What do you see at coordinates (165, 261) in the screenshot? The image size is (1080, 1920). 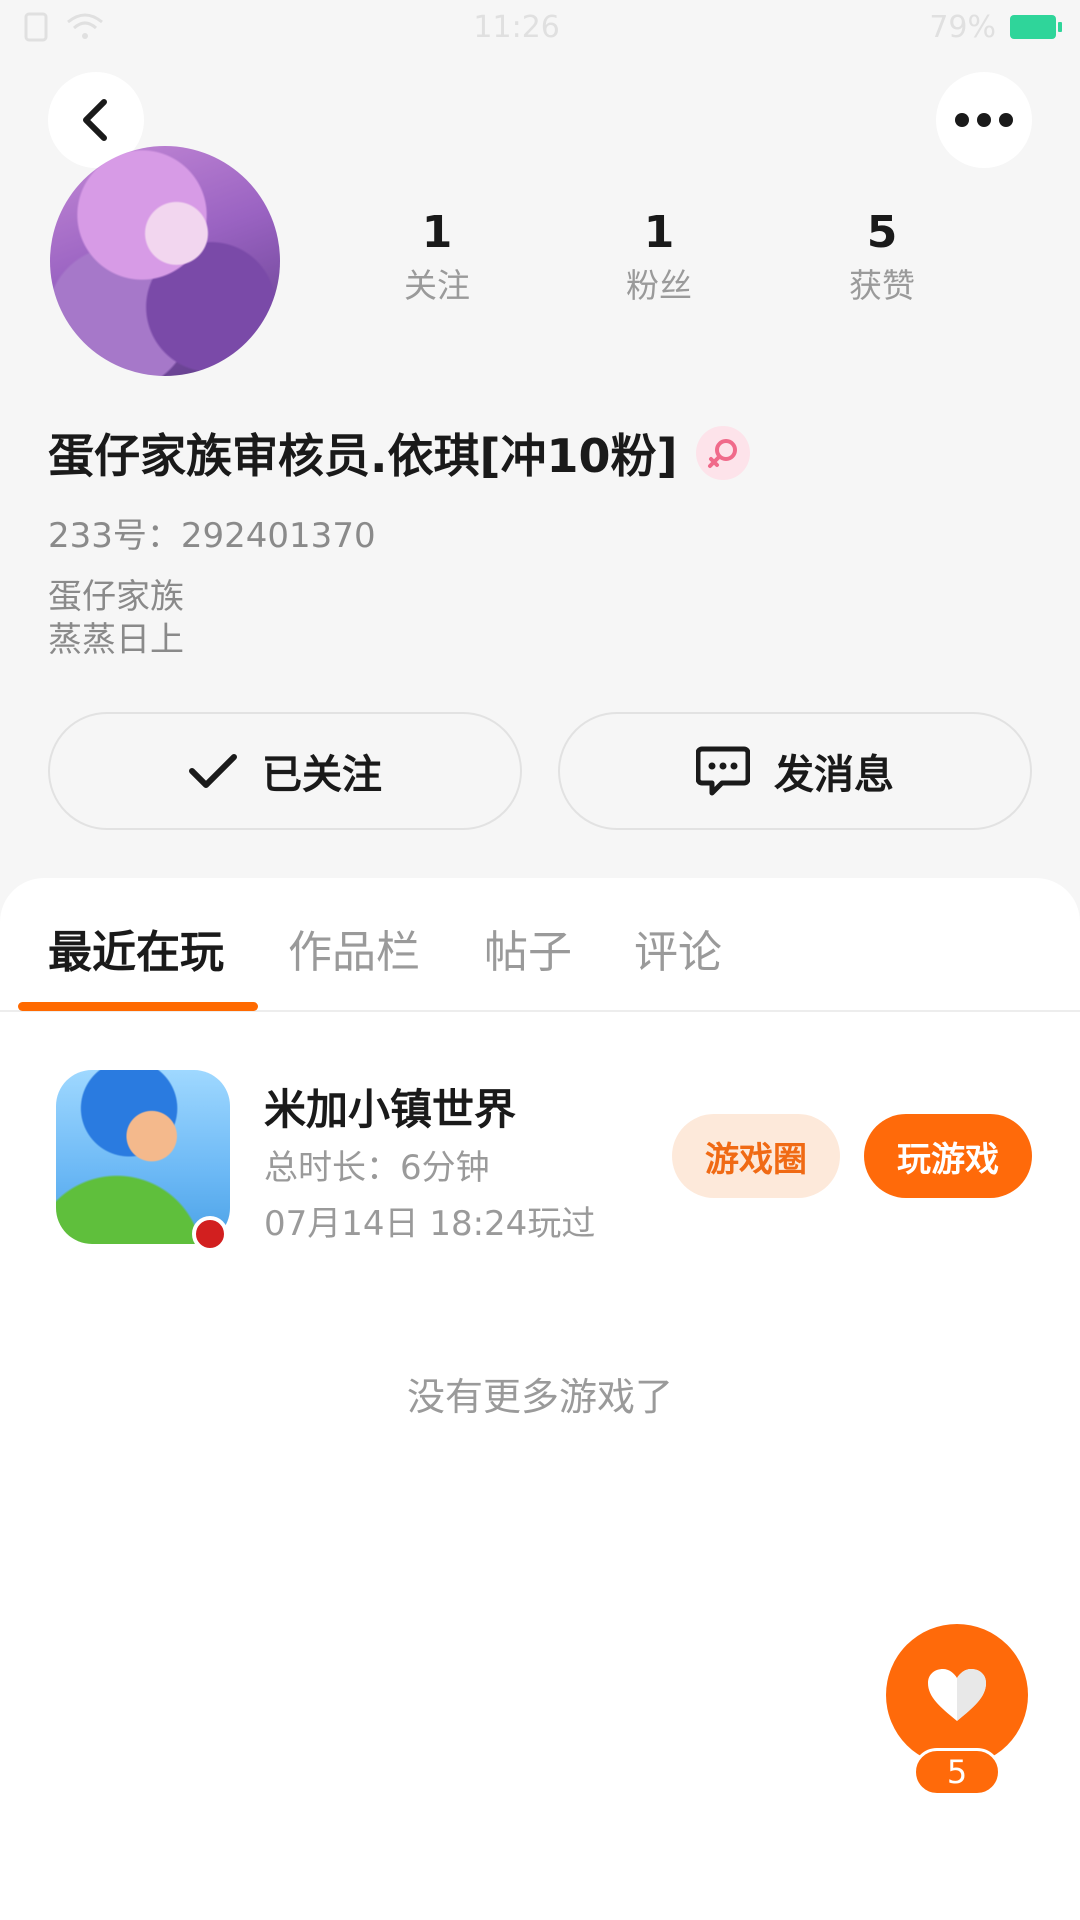 I see `avatar` at bounding box center [165, 261].